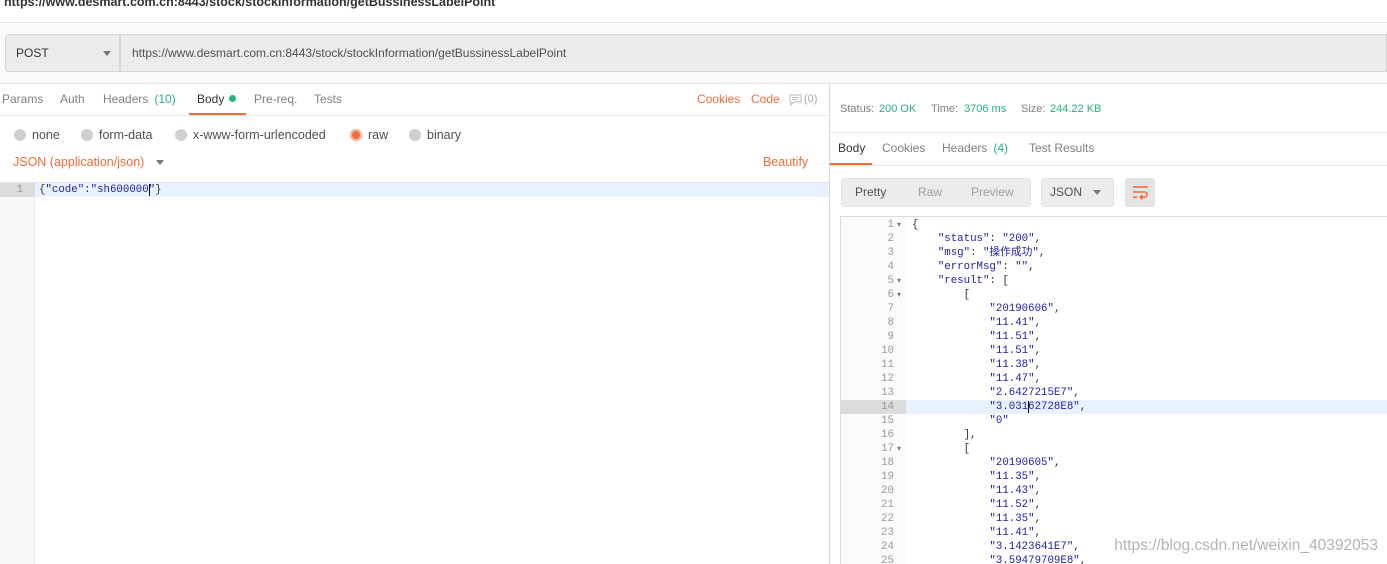 The height and width of the screenshot is (564, 1387). What do you see at coordinates (158, 190) in the screenshot?
I see `code-punctuation: }` at bounding box center [158, 190].